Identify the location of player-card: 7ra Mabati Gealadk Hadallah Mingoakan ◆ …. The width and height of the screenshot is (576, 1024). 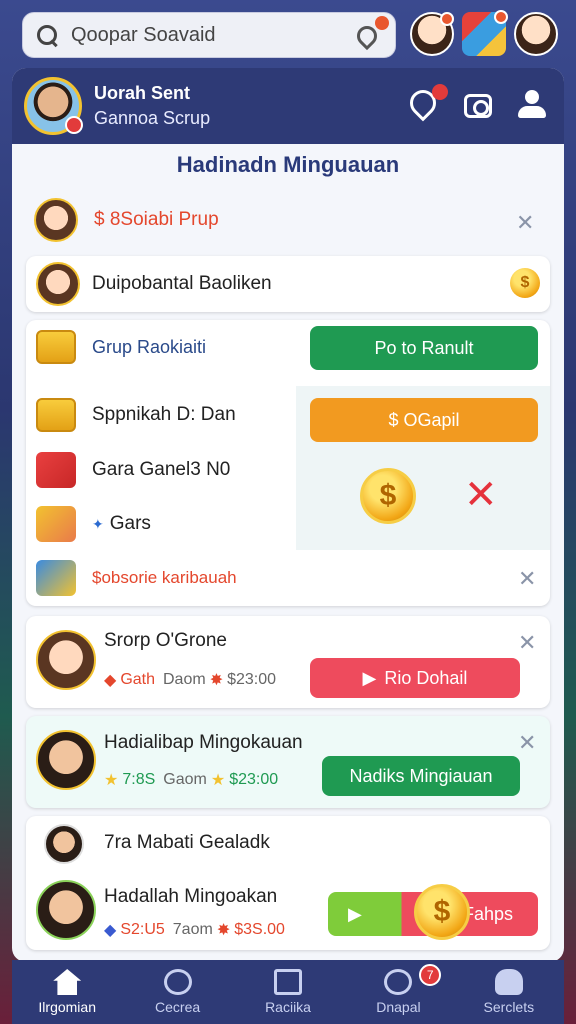
(288, 883).